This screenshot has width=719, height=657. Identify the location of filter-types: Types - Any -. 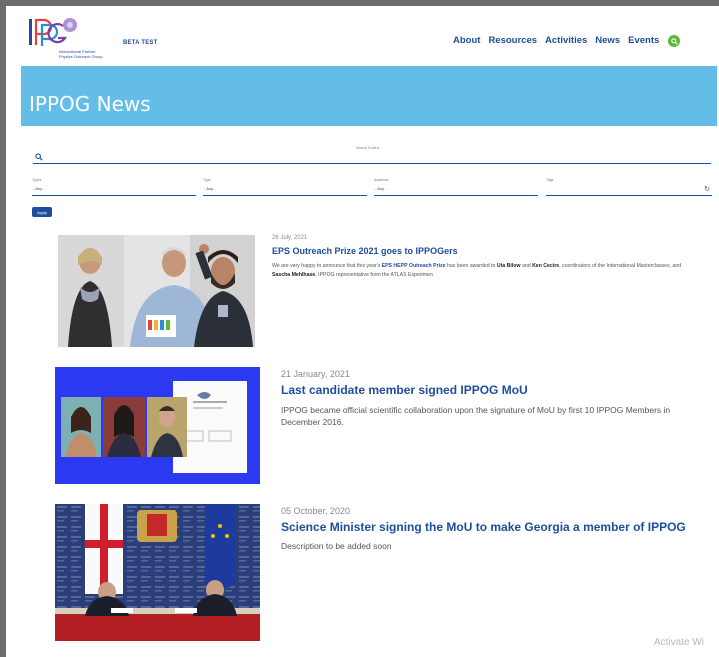
(114, 187).